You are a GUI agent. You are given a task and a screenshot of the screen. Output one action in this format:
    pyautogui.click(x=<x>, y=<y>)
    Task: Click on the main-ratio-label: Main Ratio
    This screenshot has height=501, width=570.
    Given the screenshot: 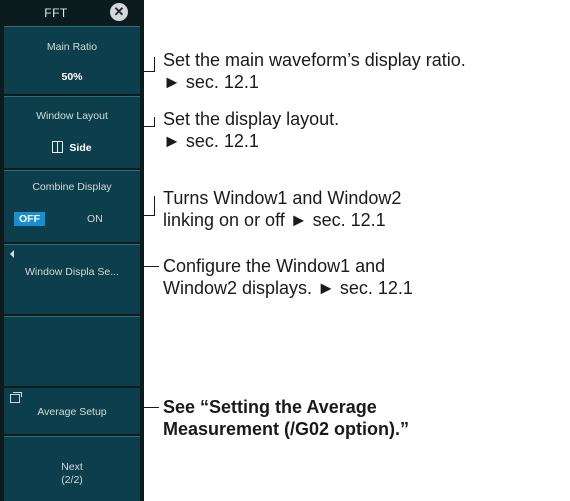 What is the action you would take?
    pyautogui.click(x=72, y=47)
    